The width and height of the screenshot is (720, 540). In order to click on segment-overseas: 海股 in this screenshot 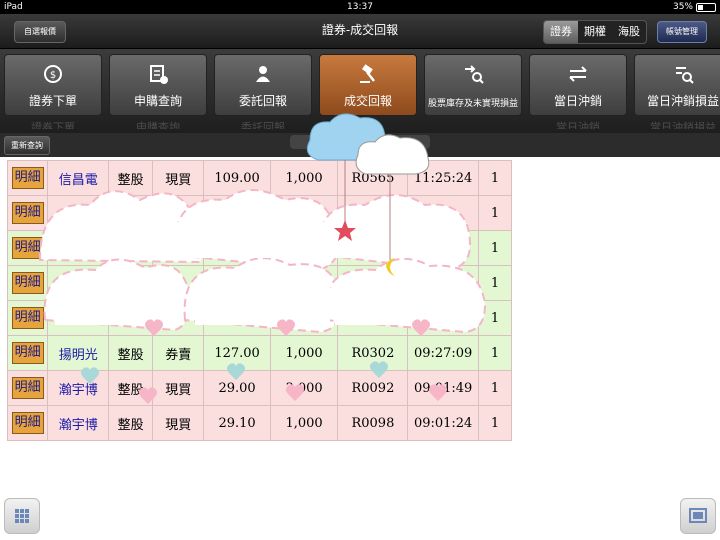, I will do `click(629, 32)`.